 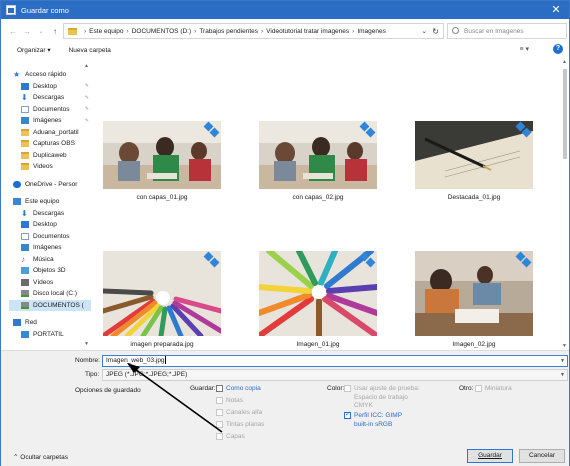 I want to click on cancel-button: Cancelar, so click(x=542, y=456).